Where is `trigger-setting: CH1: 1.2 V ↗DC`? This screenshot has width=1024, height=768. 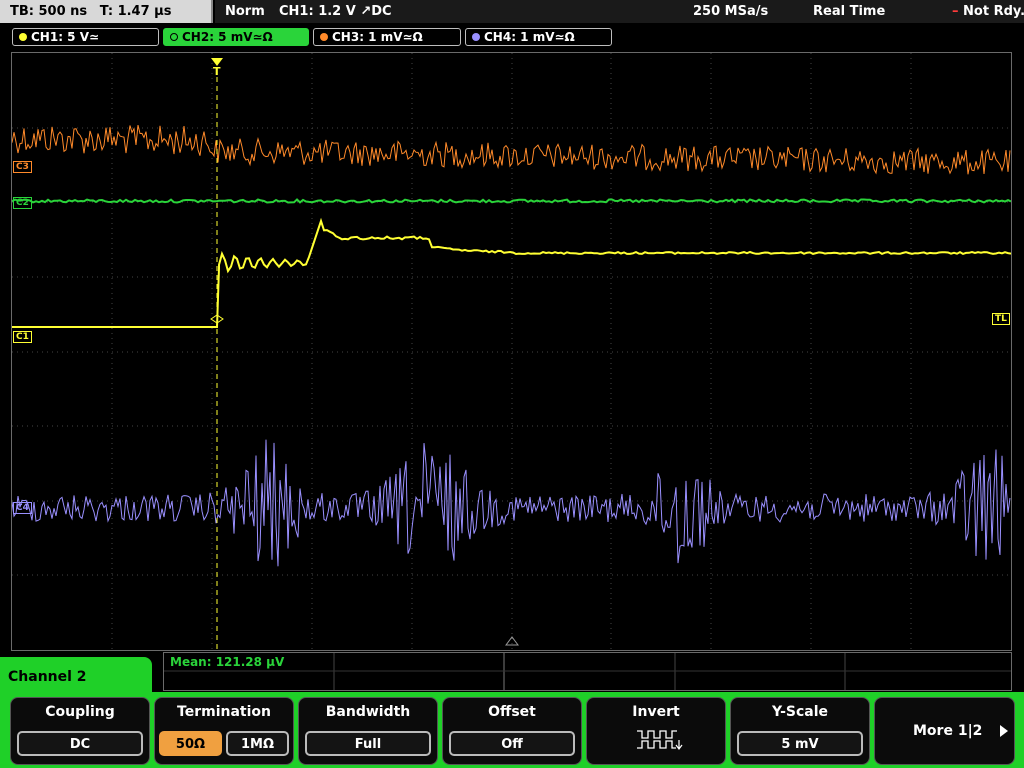 trigger-setting: CH1: 1.2 V ↗DC is located at coordinates (335, 11).